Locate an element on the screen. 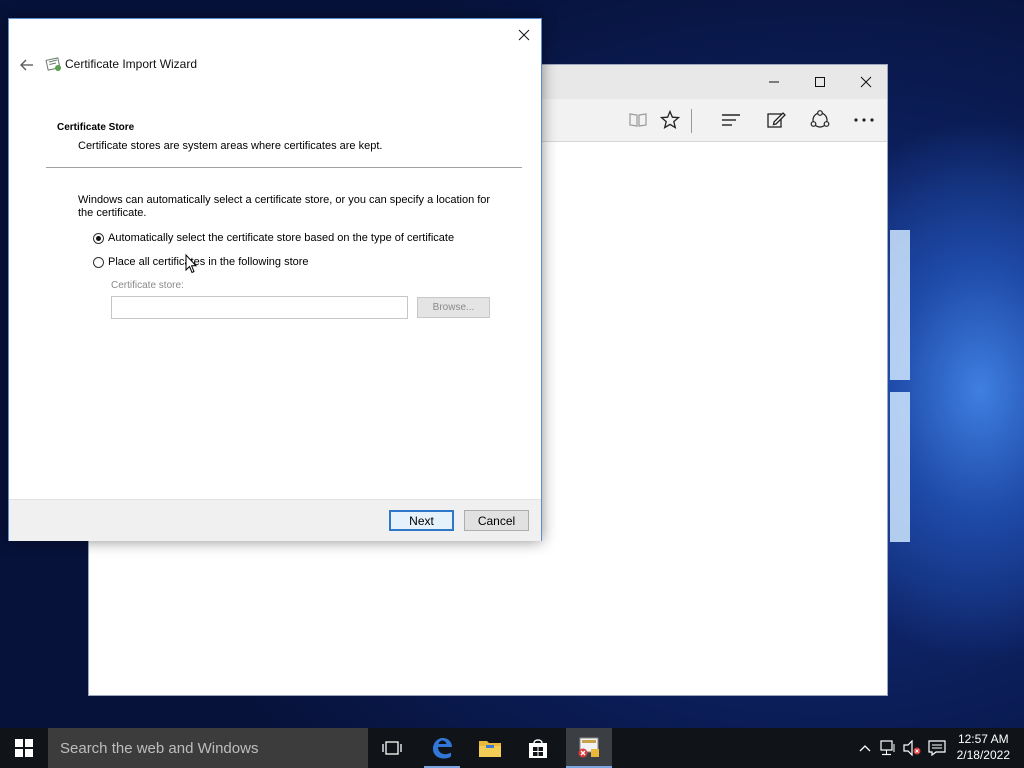  maximize-icon is located at coordinates (820, 82).